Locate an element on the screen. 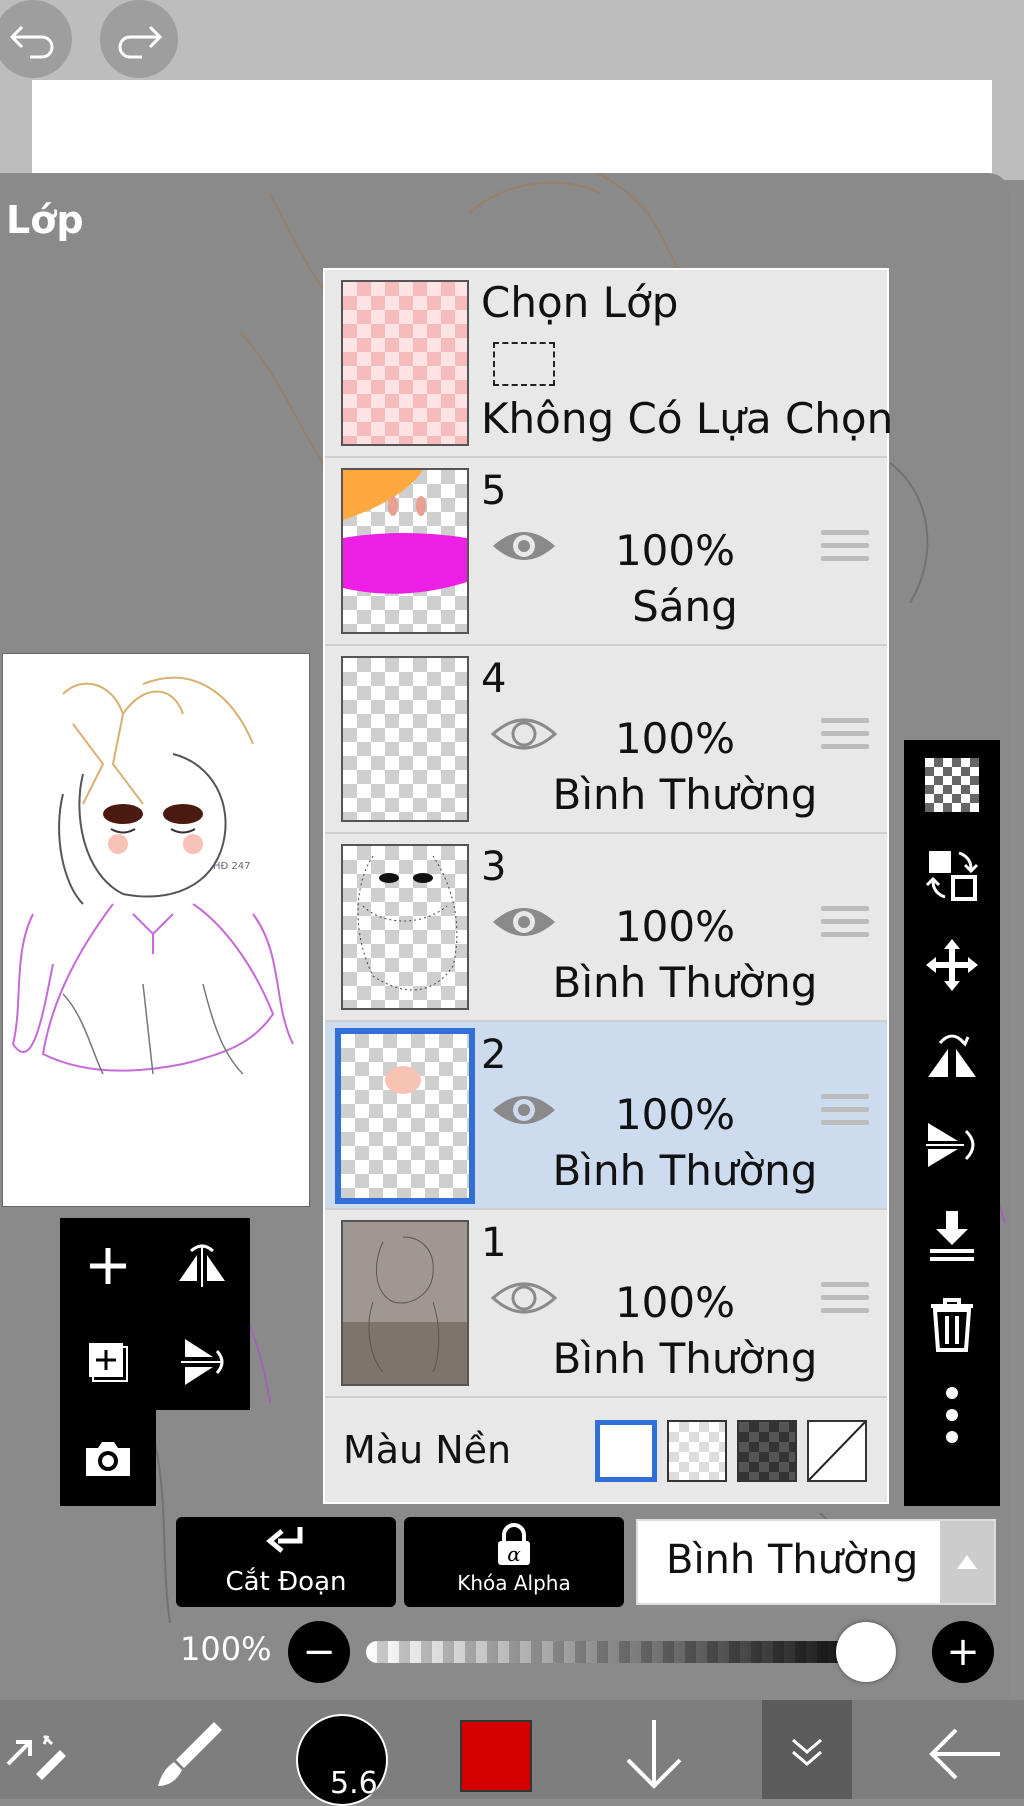  layer-row-4: 4 100% Bình Thường is located at coordinates (606, 740).